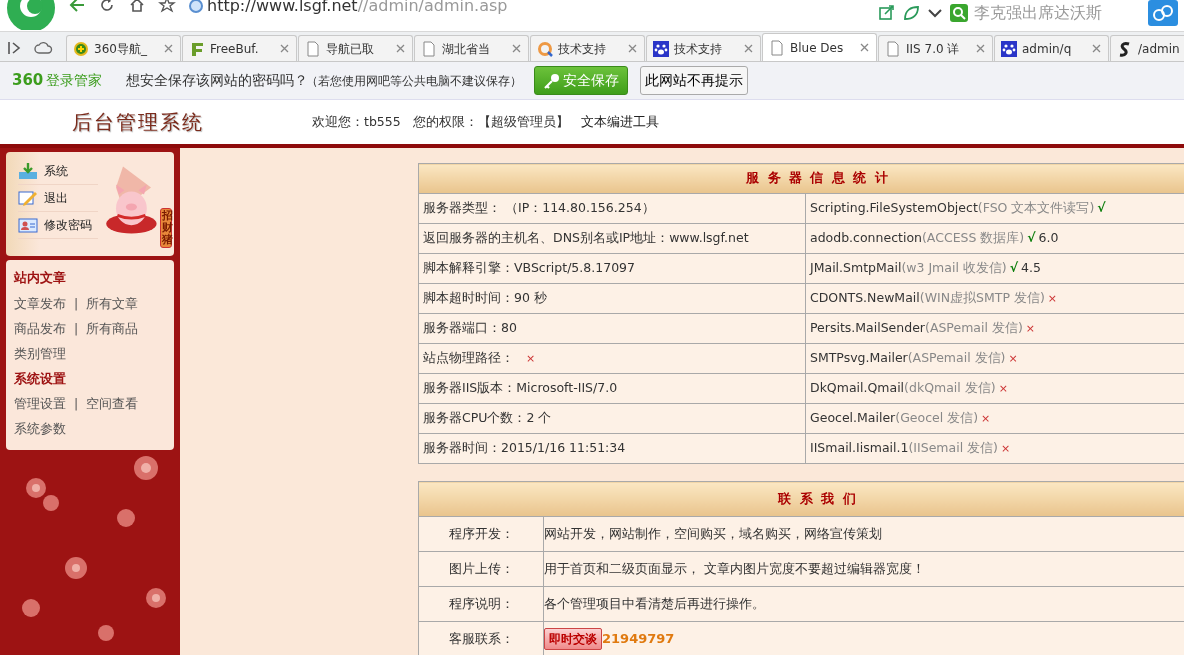 The width and height of the screenshot is (1184, 659). What do you see at coordinates (481, 638) in the screenshot?
I see `table-cell: 客服联系：` at bounding box center [481, 638].